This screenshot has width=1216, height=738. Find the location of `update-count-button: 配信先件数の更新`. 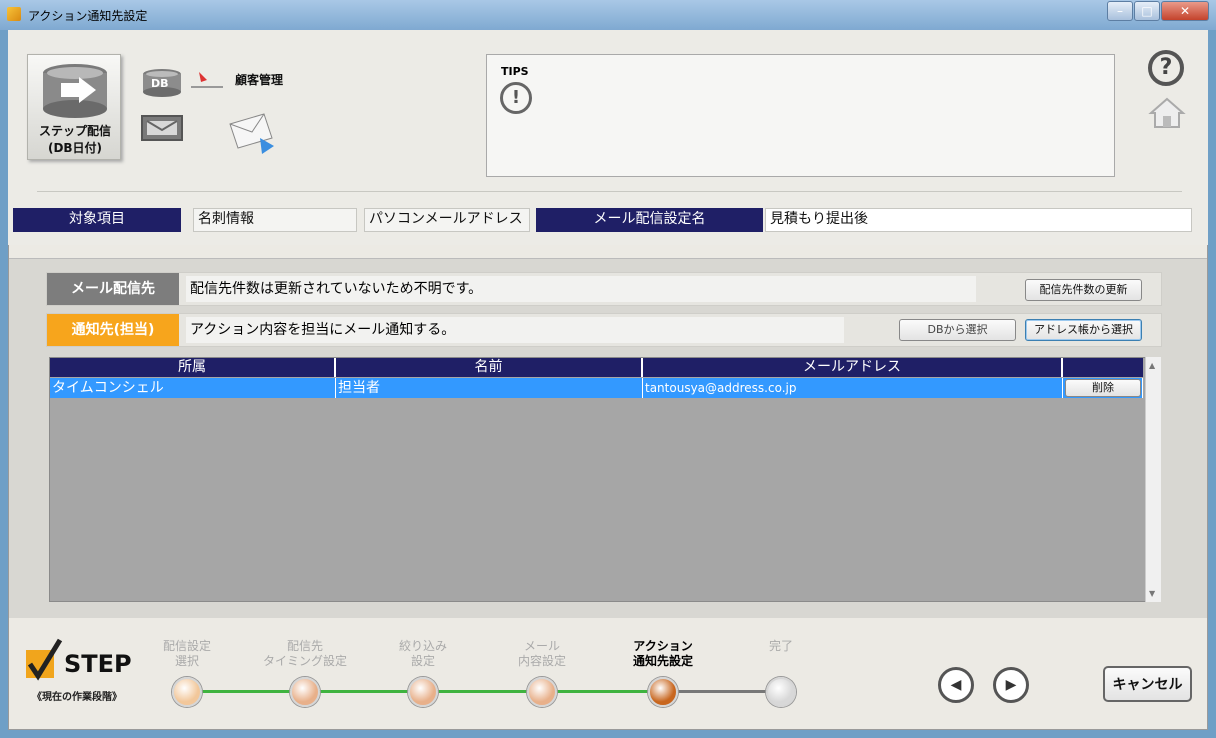

update-count-button: 配信先件数の更新 is located at coordinates (1083, 290).